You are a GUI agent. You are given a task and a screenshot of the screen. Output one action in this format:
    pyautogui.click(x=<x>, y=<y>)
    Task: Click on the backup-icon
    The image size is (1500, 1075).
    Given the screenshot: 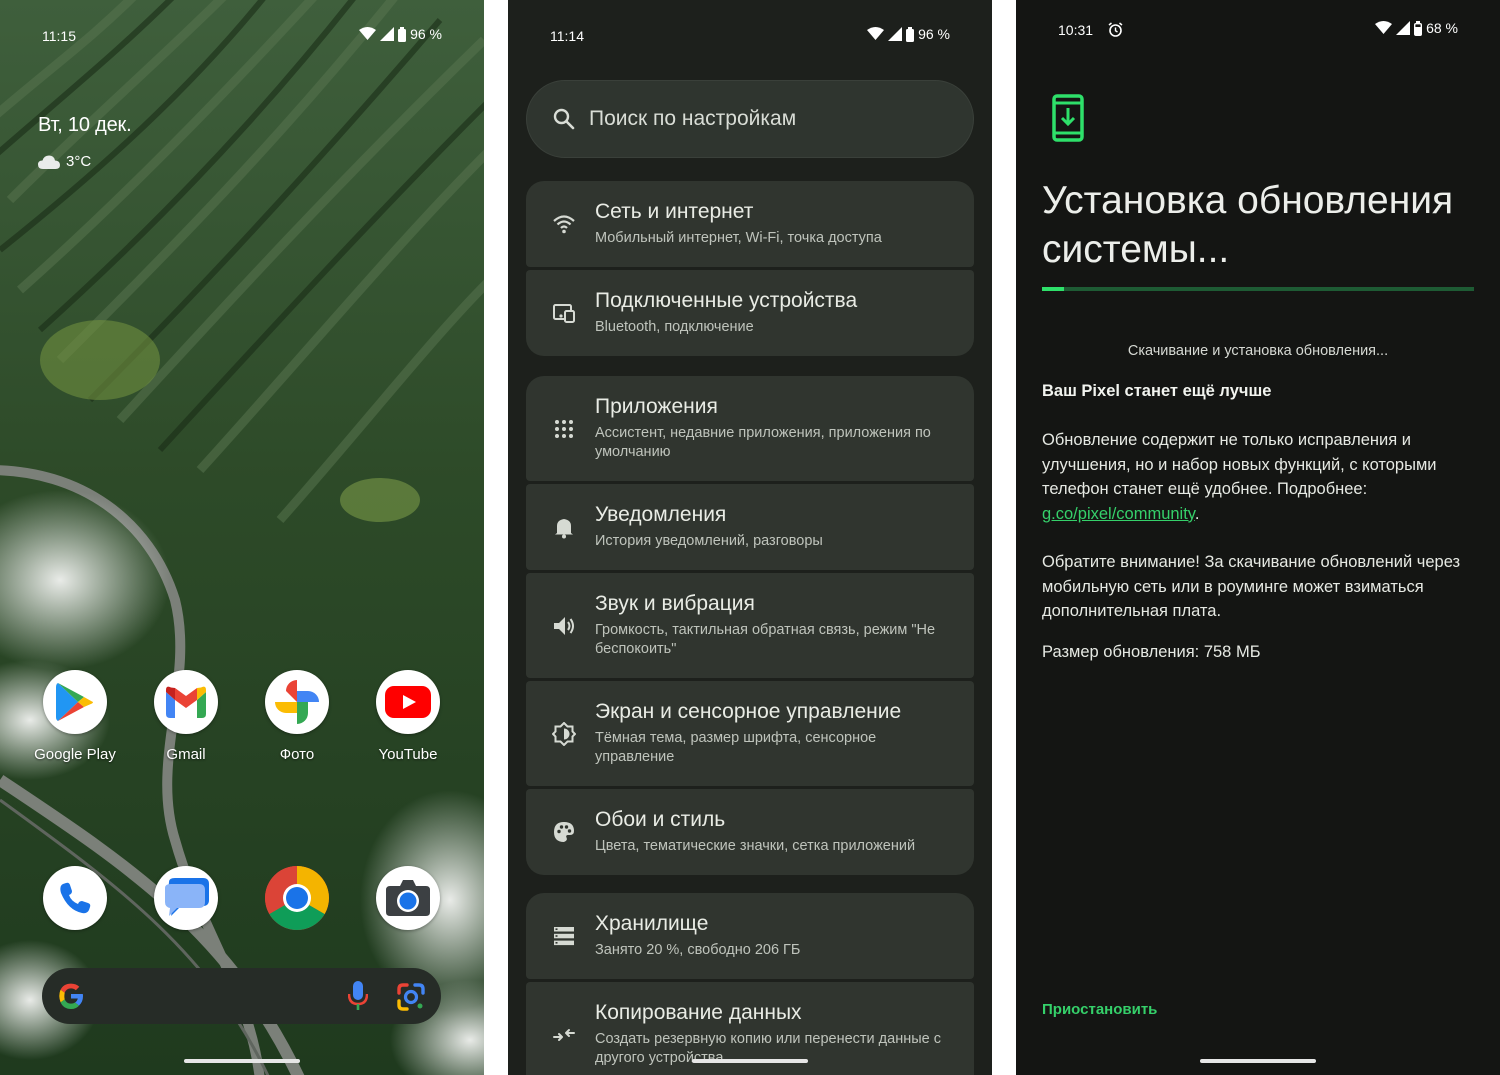 What is the action you would take?
    pyautogui.click(x=564, y=1034)
    